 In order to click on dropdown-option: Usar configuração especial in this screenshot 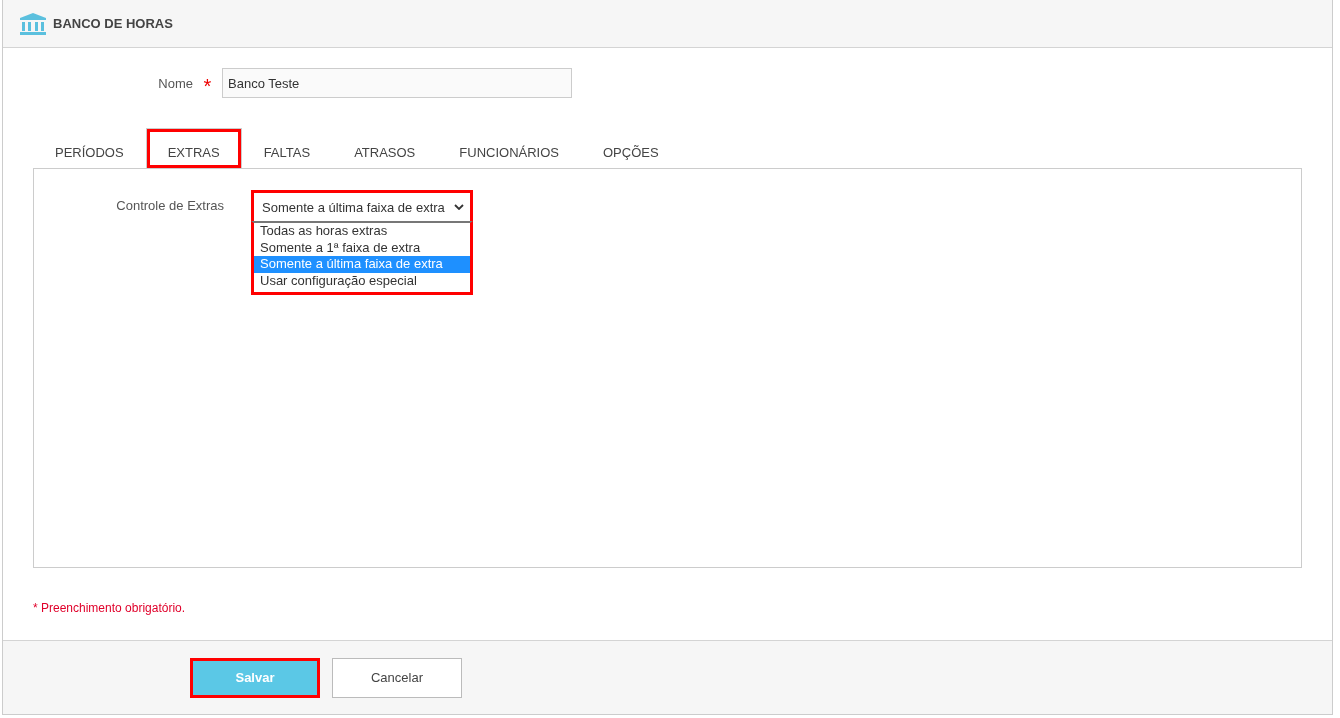, I will do `click(362, 280)`.